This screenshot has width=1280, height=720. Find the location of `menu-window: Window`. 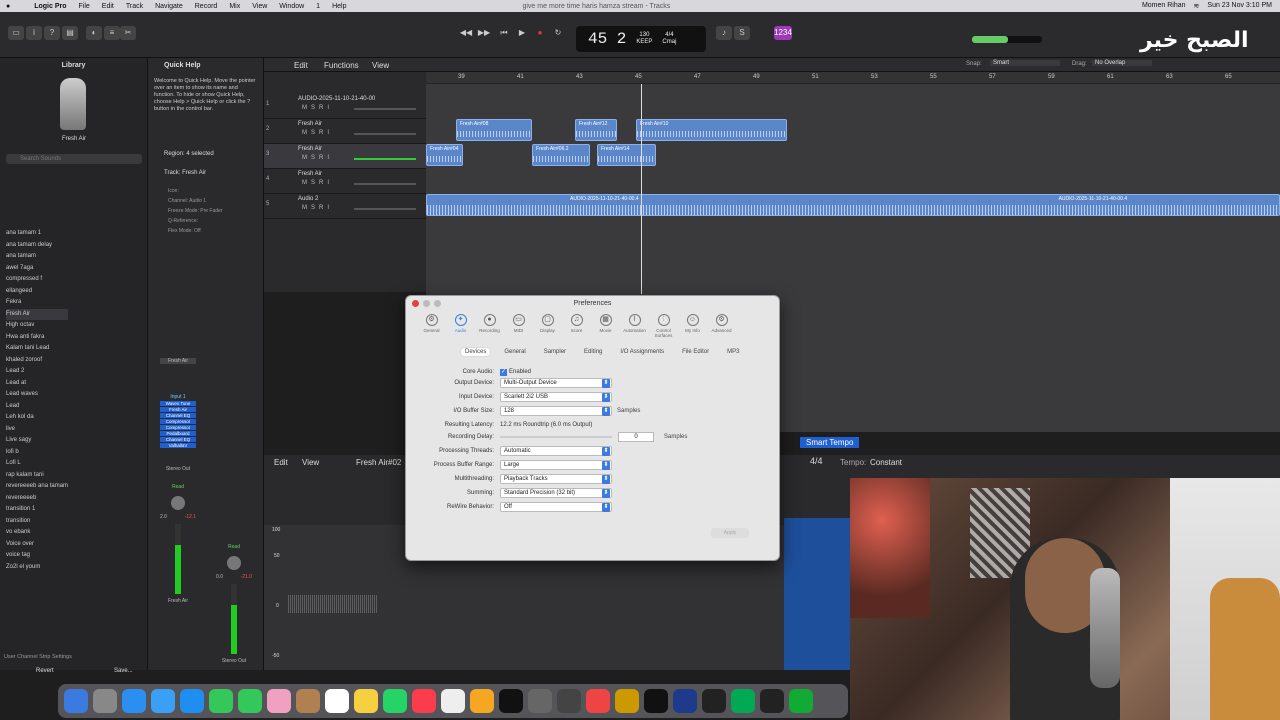

menu-window: Window is located at coordinates (291, 6).